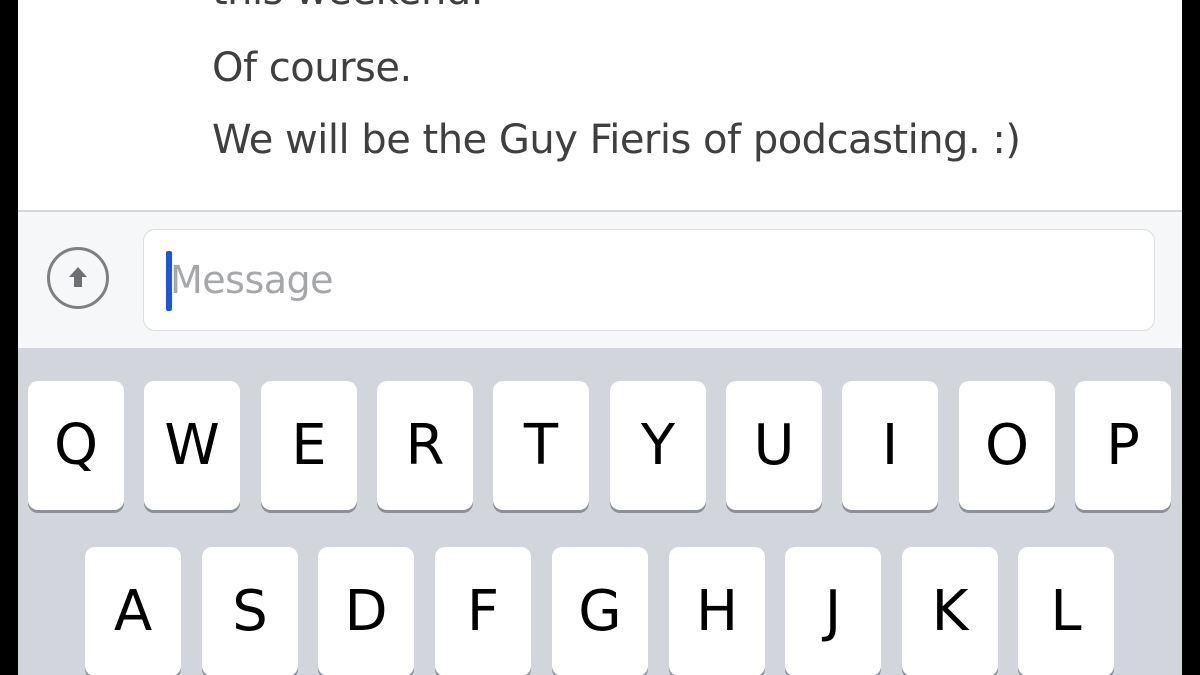  Describe the element at coordinates (774, 445) in the screenshot. I see `key-u: U` at that location.